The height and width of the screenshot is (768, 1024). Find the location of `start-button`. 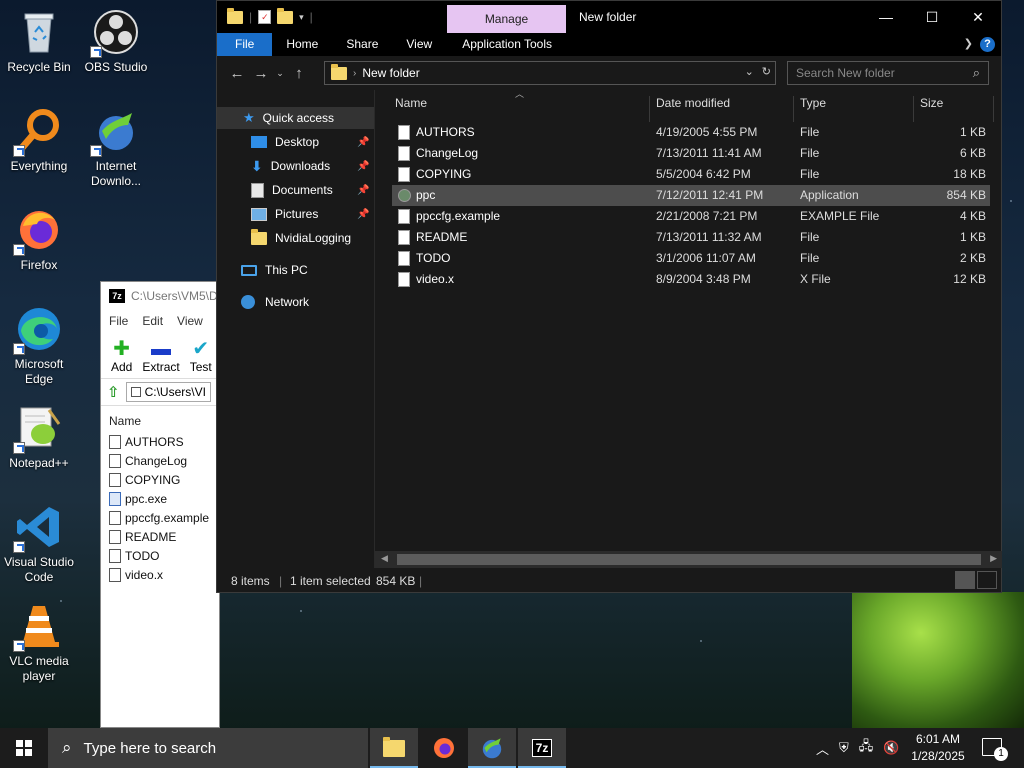

start-button is located at coordinates (24, 748).